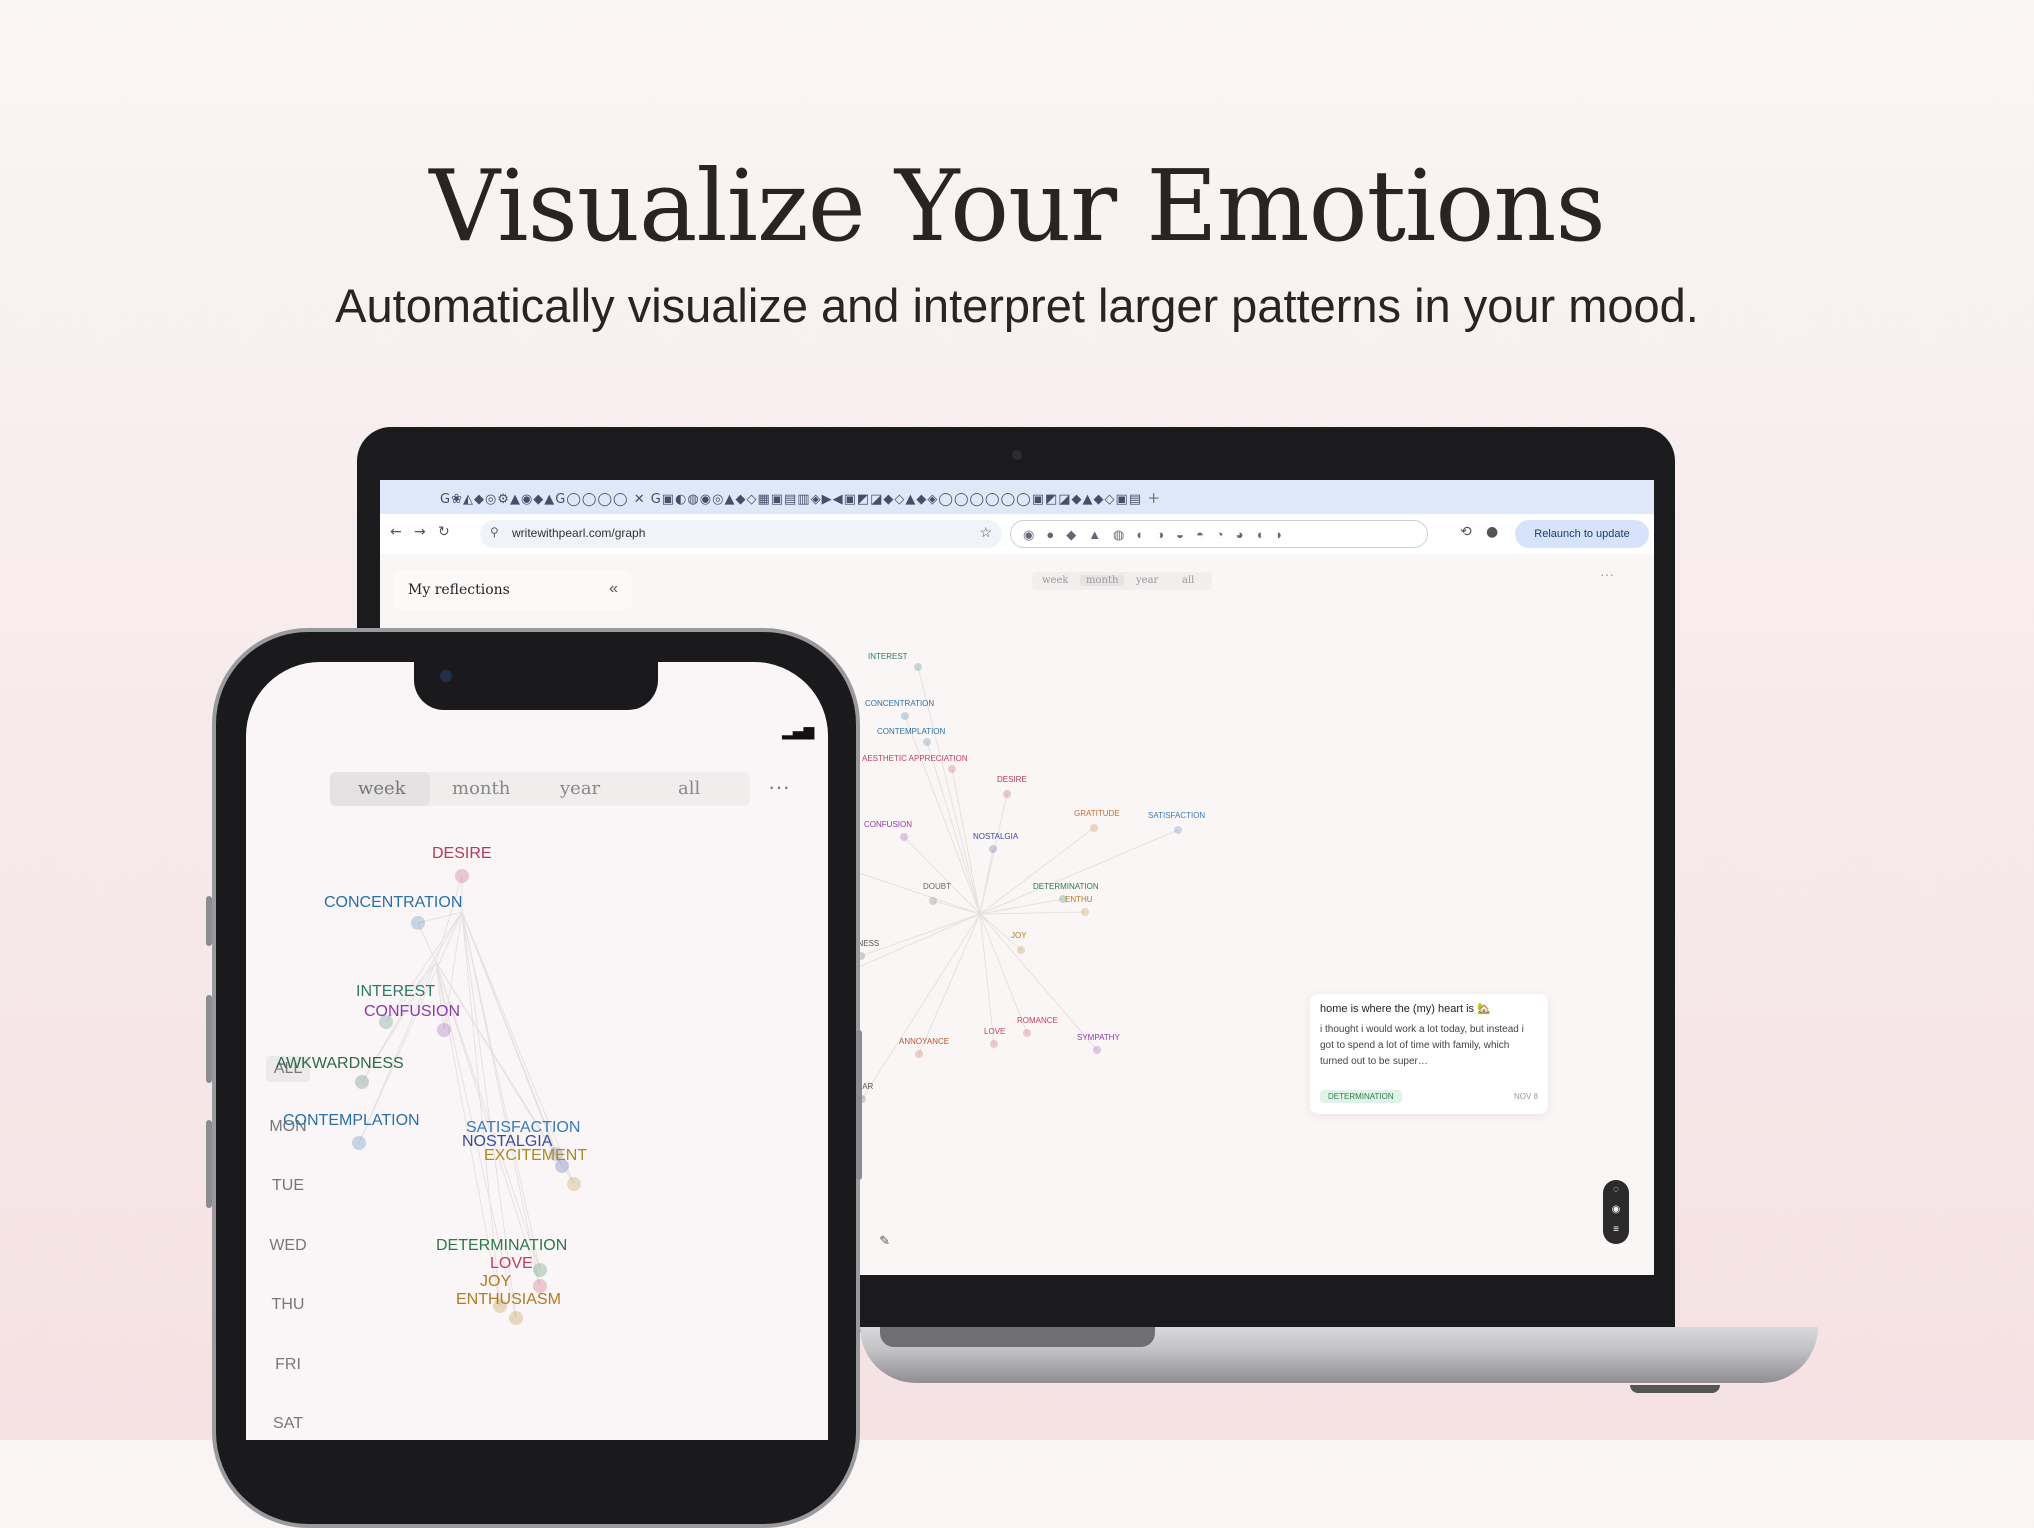 This screenshot has width=2034, height=1528. What do you see at coordinates (1017, 1337) in the screenshot?
I see `laptop-hinge` at bounding box center [1017, 1337].